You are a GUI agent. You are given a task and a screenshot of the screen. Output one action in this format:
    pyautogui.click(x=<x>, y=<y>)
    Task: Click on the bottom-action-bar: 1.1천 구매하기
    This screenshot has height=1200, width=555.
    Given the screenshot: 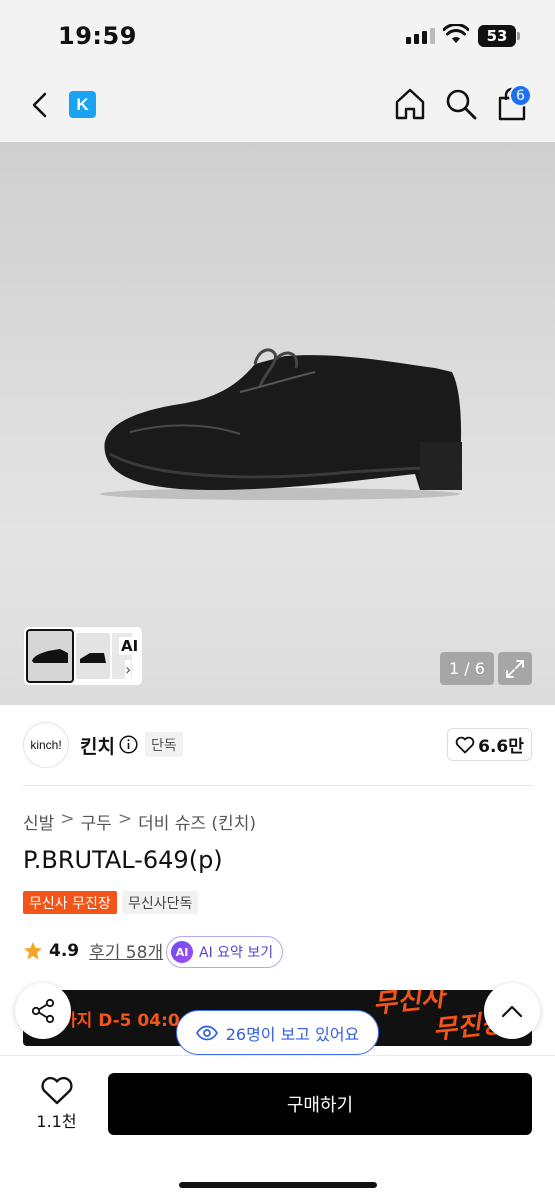 What is the action you would take?
    pyautogui.click(x=277, y=1127)
    